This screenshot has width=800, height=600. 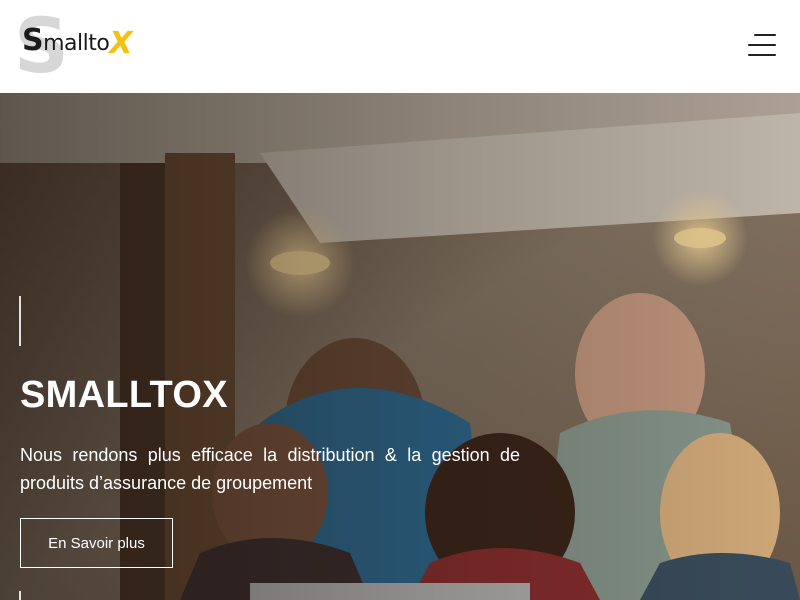 What do you see at coordinates (33, 40) in the screenshot?
I see `logo-initial: S` at bounding box center [33, 40].